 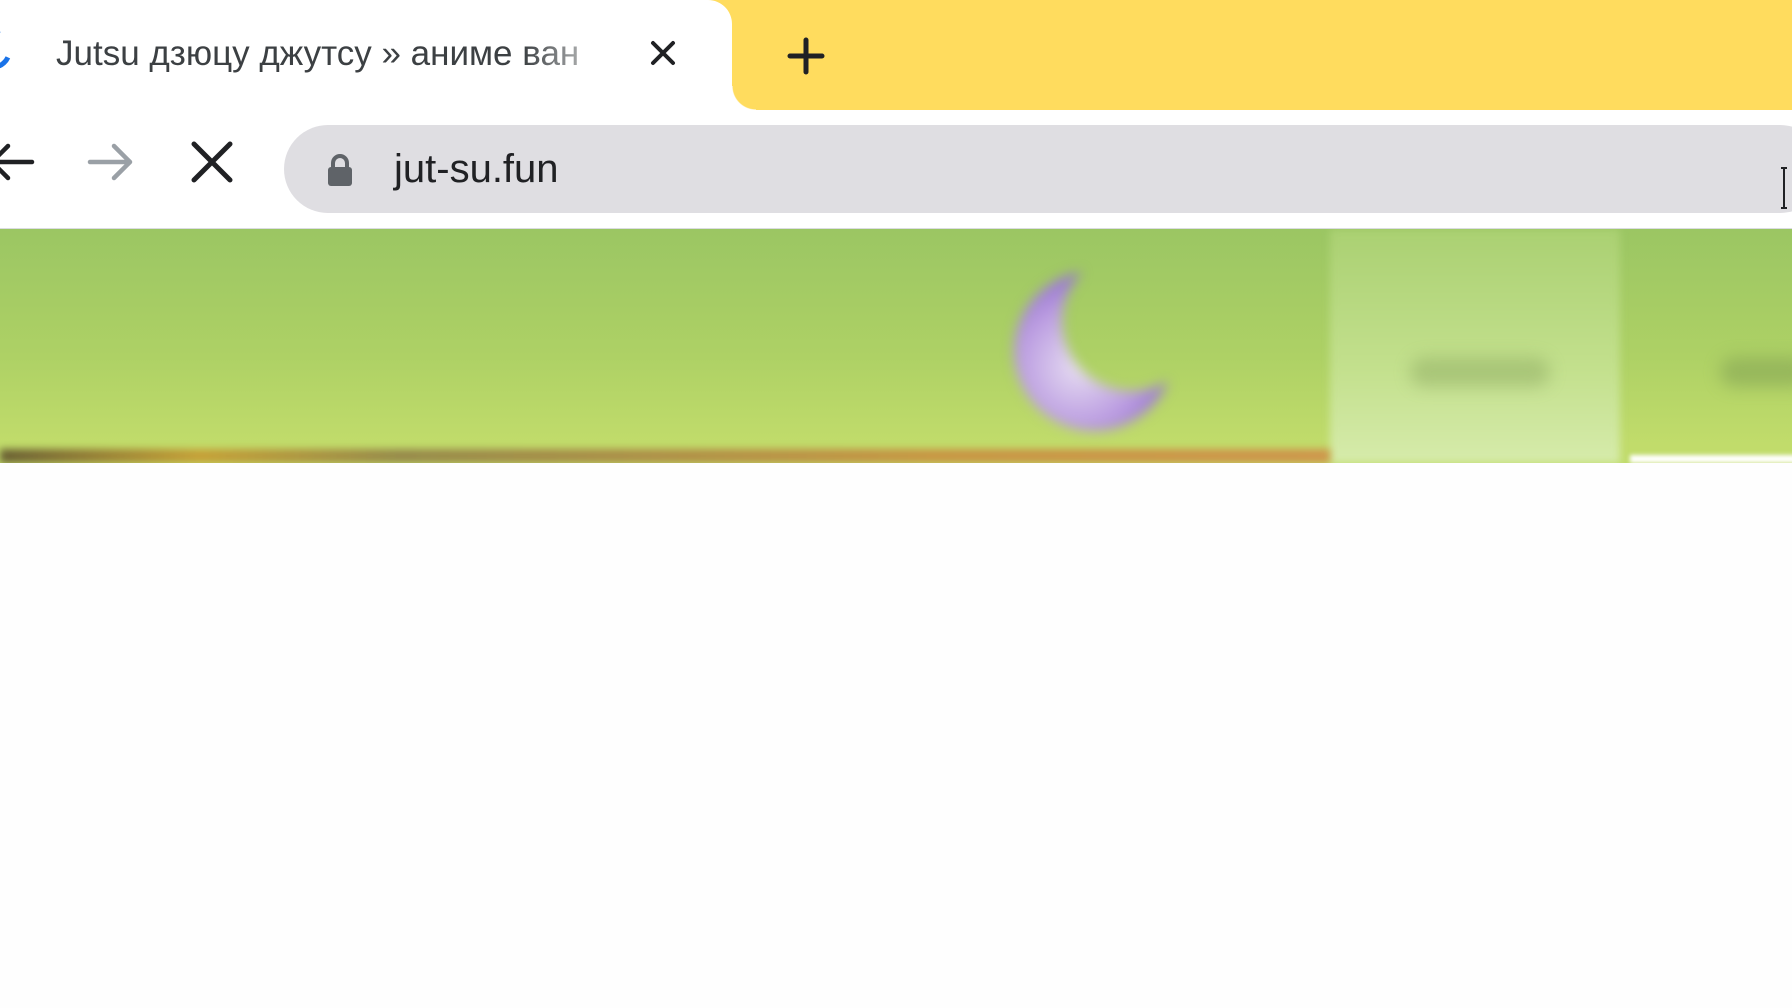 I want to click on lock-icon, so click(x=340, y=170).